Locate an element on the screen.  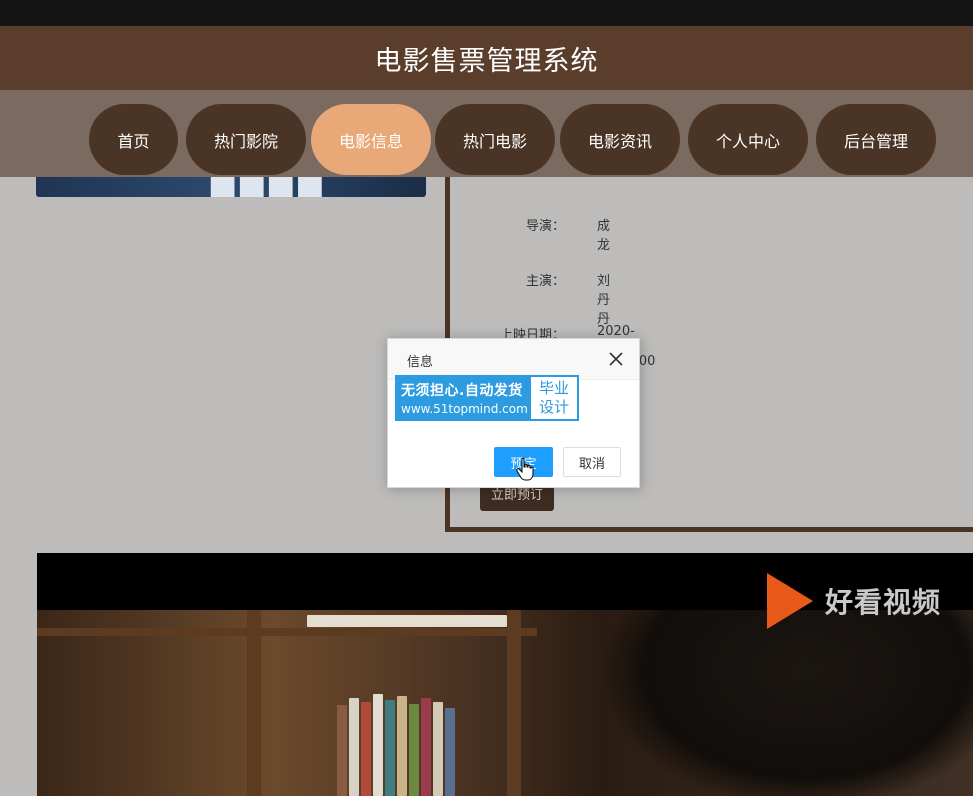
watermark-line2: www.51topmind.com is located at coordinates (464, 409).